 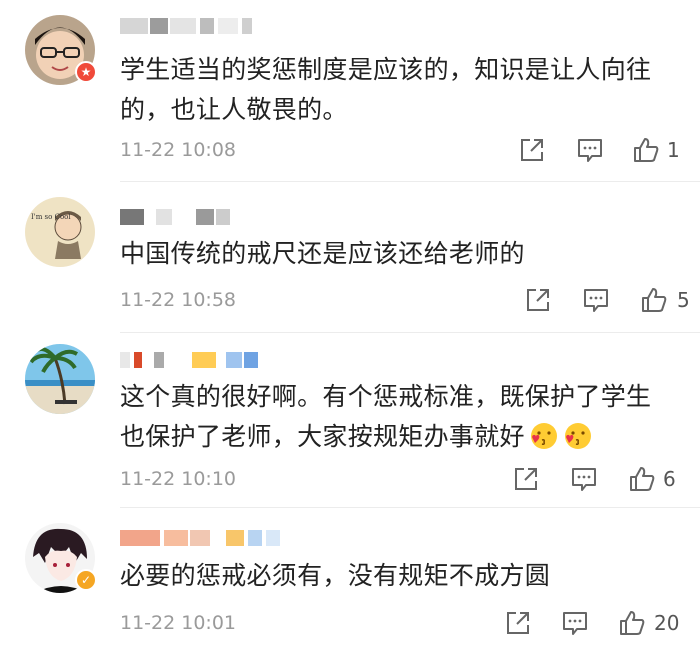 What do you see at coordinates (322, 253) in the screenshot?
I see `comment-text: 中国传统的戒尺还是应该还给老师的` at bounding box center [322, 253].